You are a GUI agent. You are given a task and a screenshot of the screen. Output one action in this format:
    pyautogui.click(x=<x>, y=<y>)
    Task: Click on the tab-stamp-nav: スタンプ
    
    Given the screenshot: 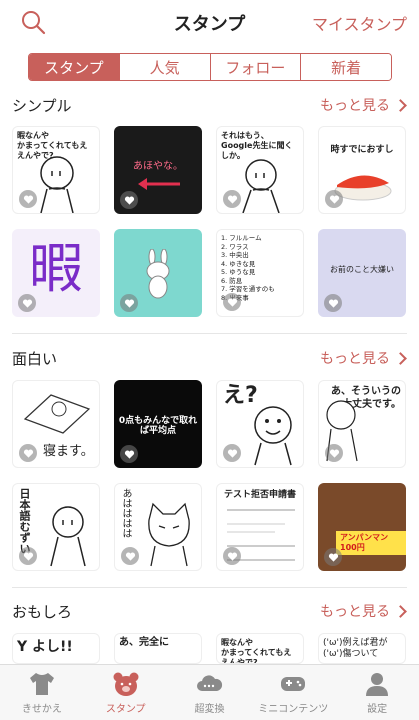 What is the action you would take?
    pyautogui.click(x=126, y=692)
    